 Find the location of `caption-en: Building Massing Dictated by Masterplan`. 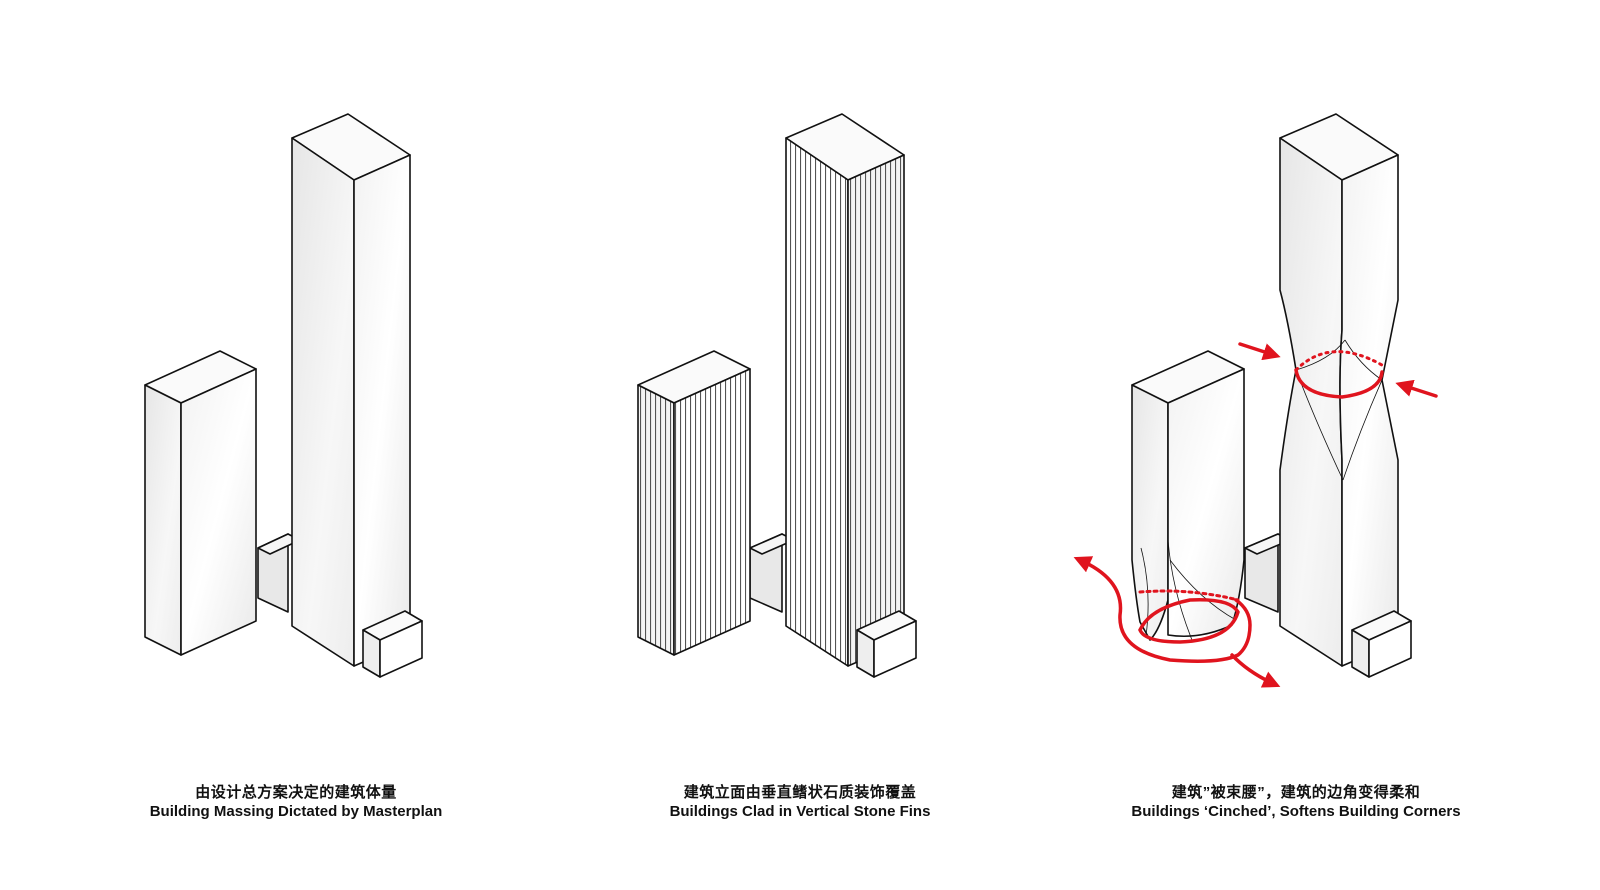

caption-en: Building Massing Dictated by Masterplan is located at coordinates (296, 811).